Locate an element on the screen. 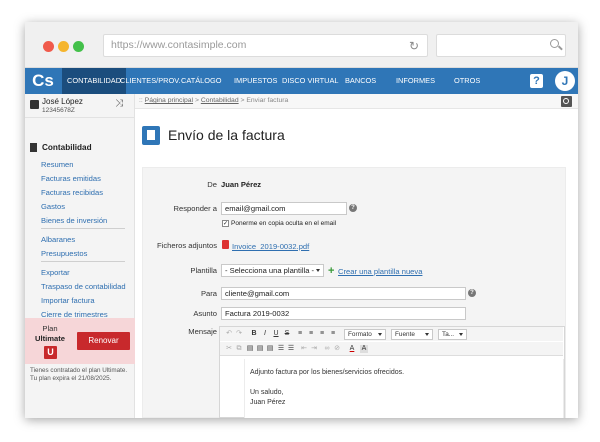  user-avatar: J is located at coordinates (565, 81).